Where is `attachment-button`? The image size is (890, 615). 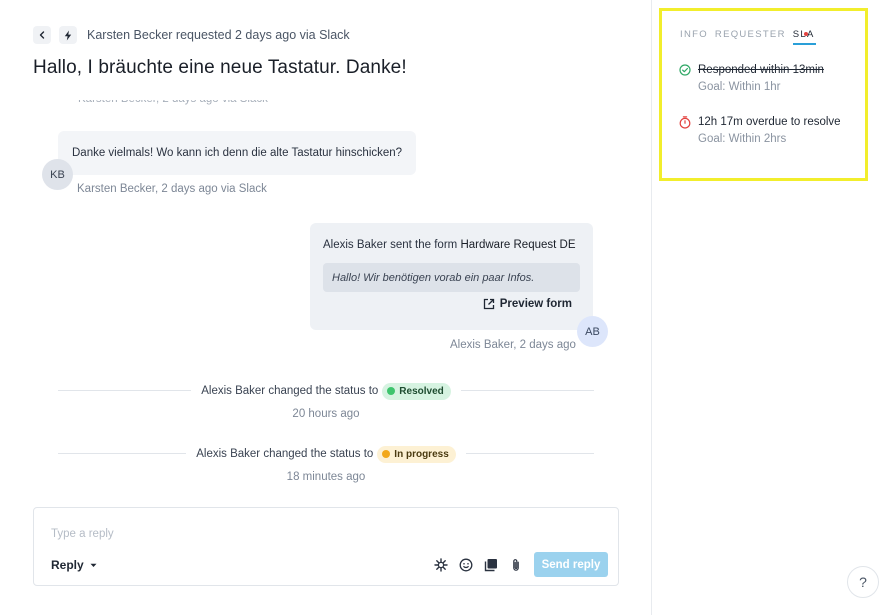 attachment-button is located at coordinates (516, 565).